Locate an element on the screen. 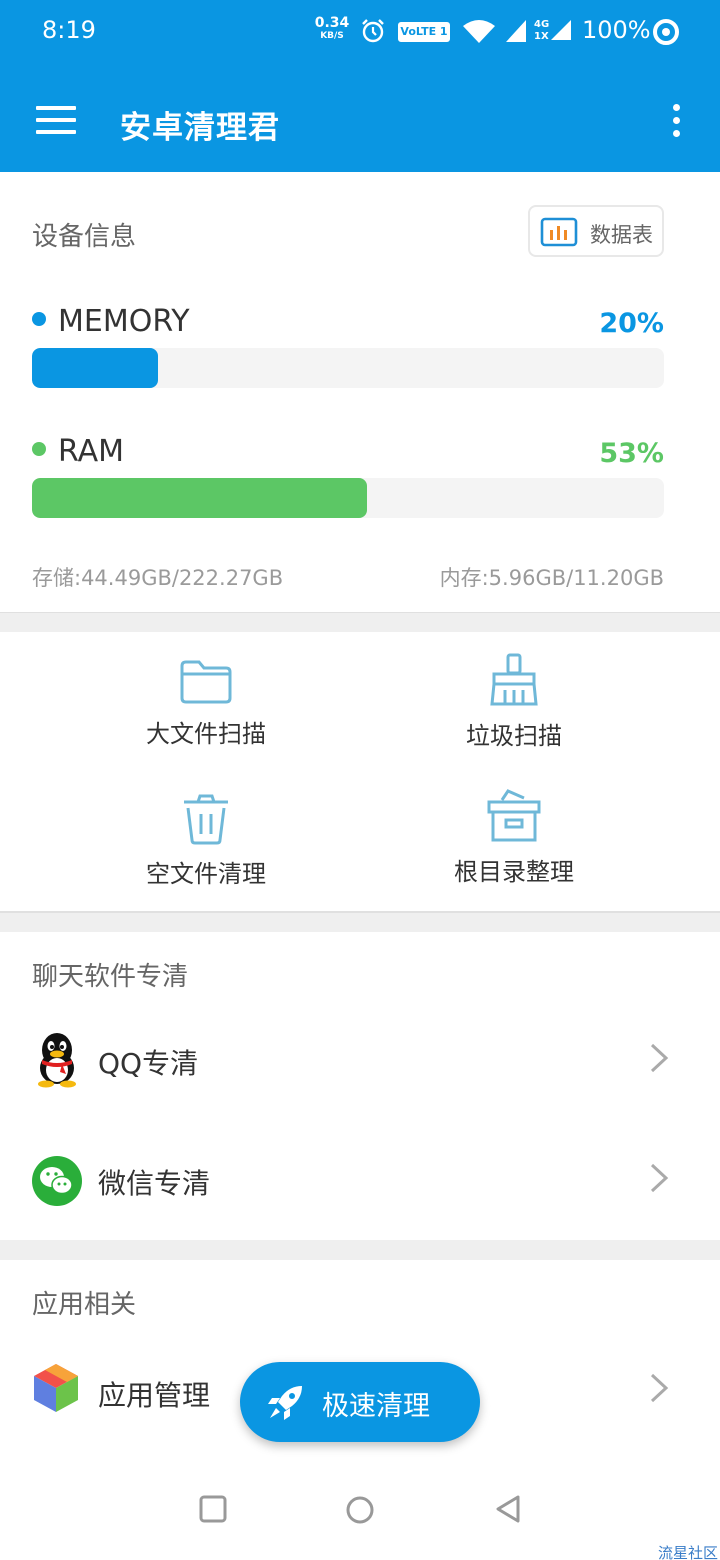 This screenshot has width=720, height=1560. memory-label: MEMORY is located at coordinates (111, 321).